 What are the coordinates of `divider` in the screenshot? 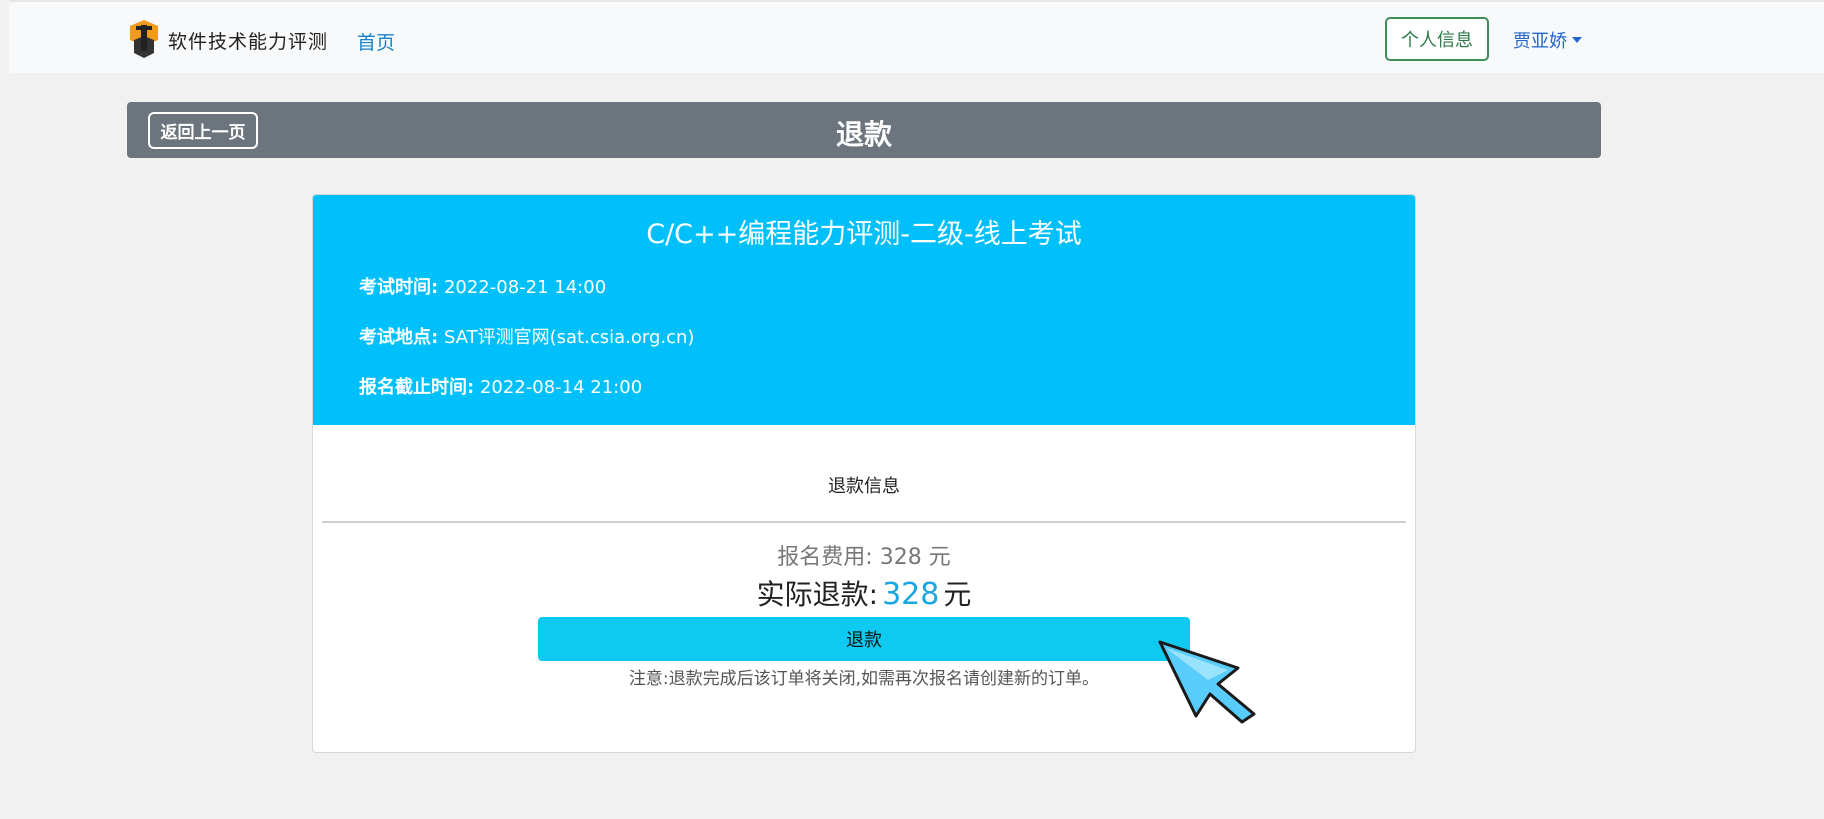 It's located at (864, 522).